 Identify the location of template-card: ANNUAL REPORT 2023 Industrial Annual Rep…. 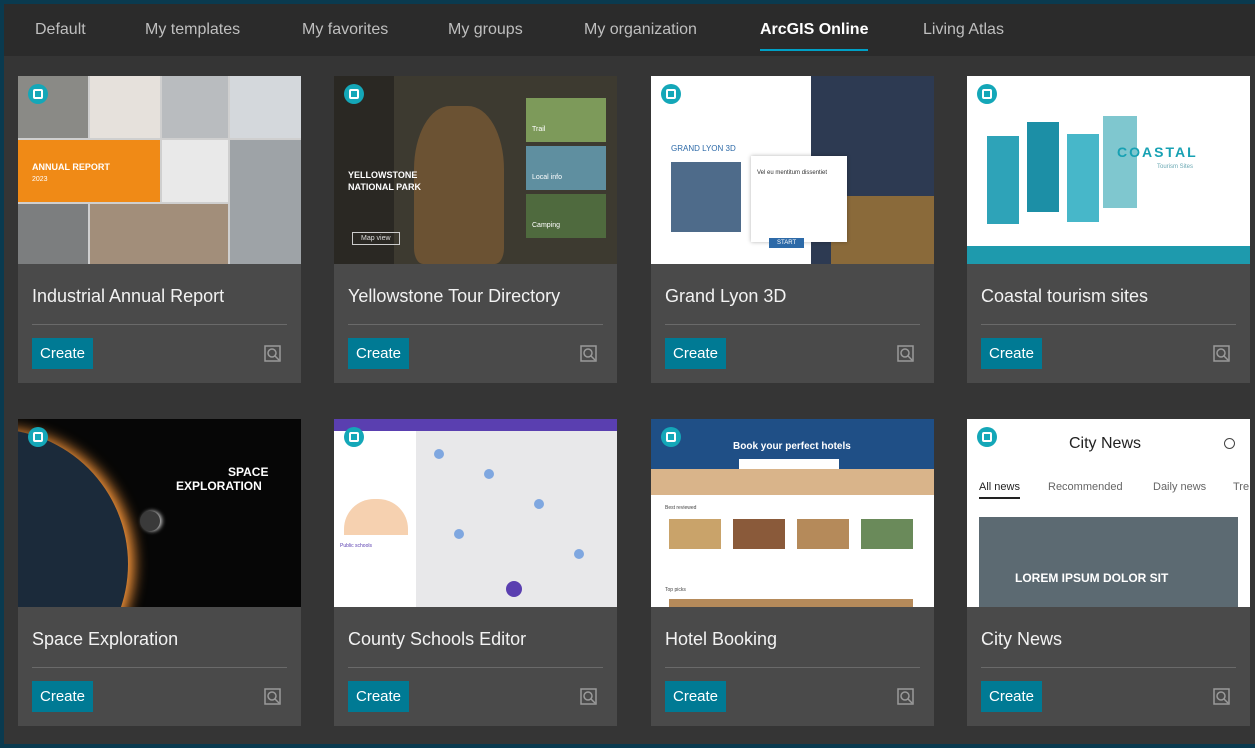
(159, 229).